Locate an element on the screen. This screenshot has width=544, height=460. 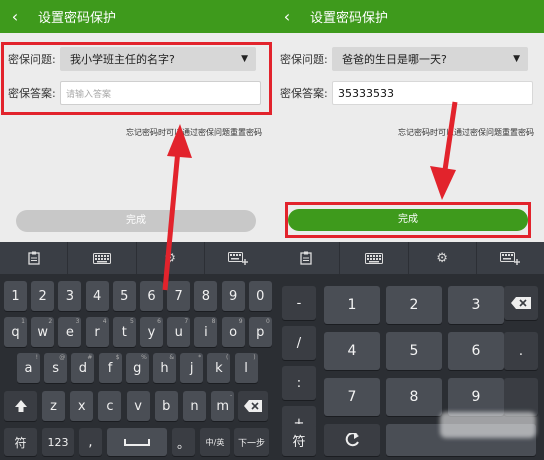
watermark is located at coordinates (488, 425).